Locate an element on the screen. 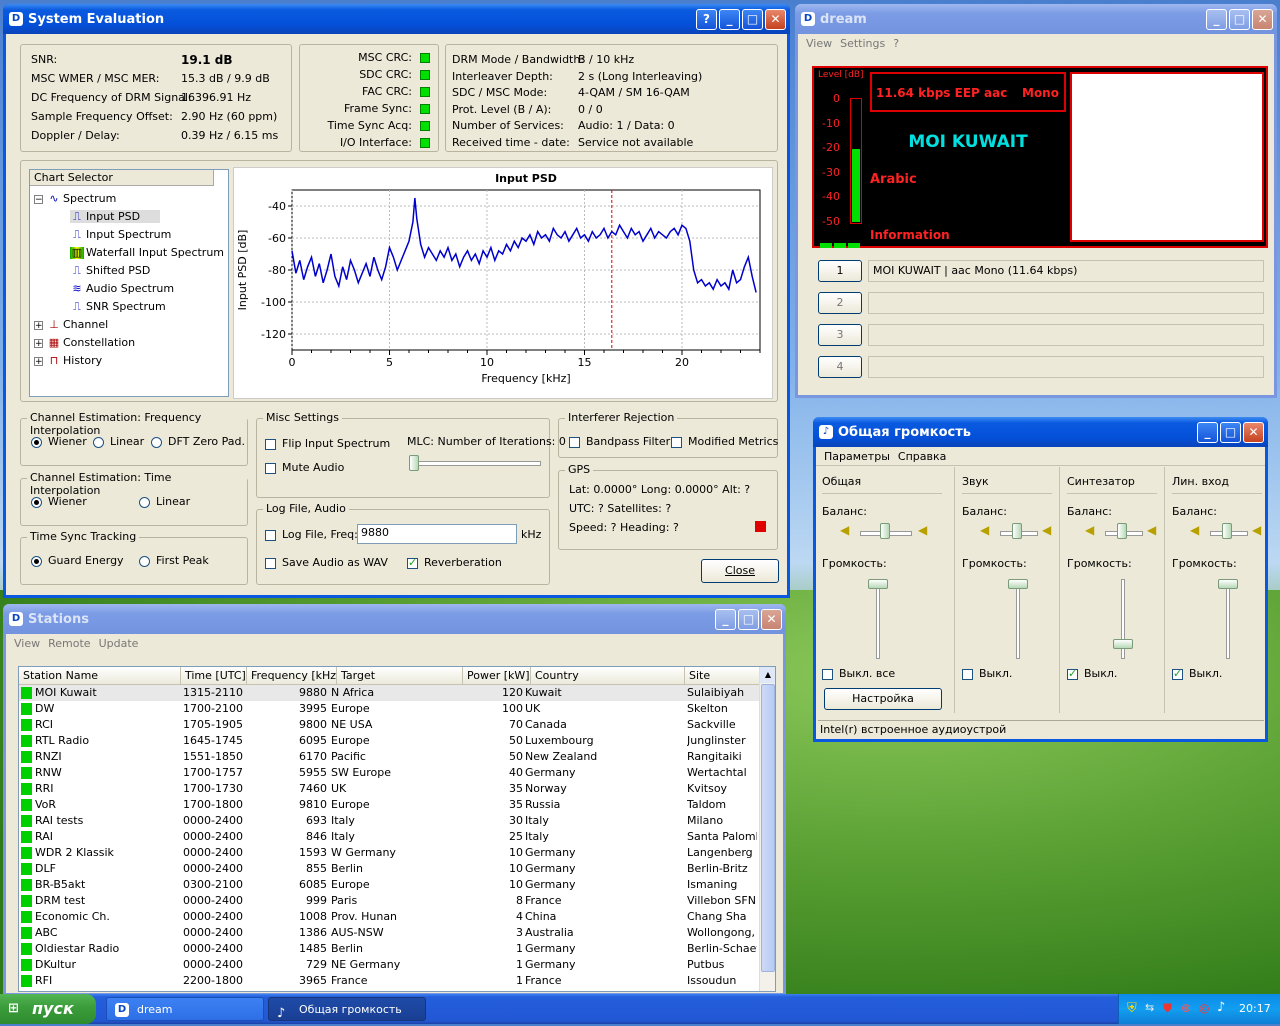 This screenshot has width=1280, height=1026. radio-first-peak: First Peak is located at coordinates (174, 560).